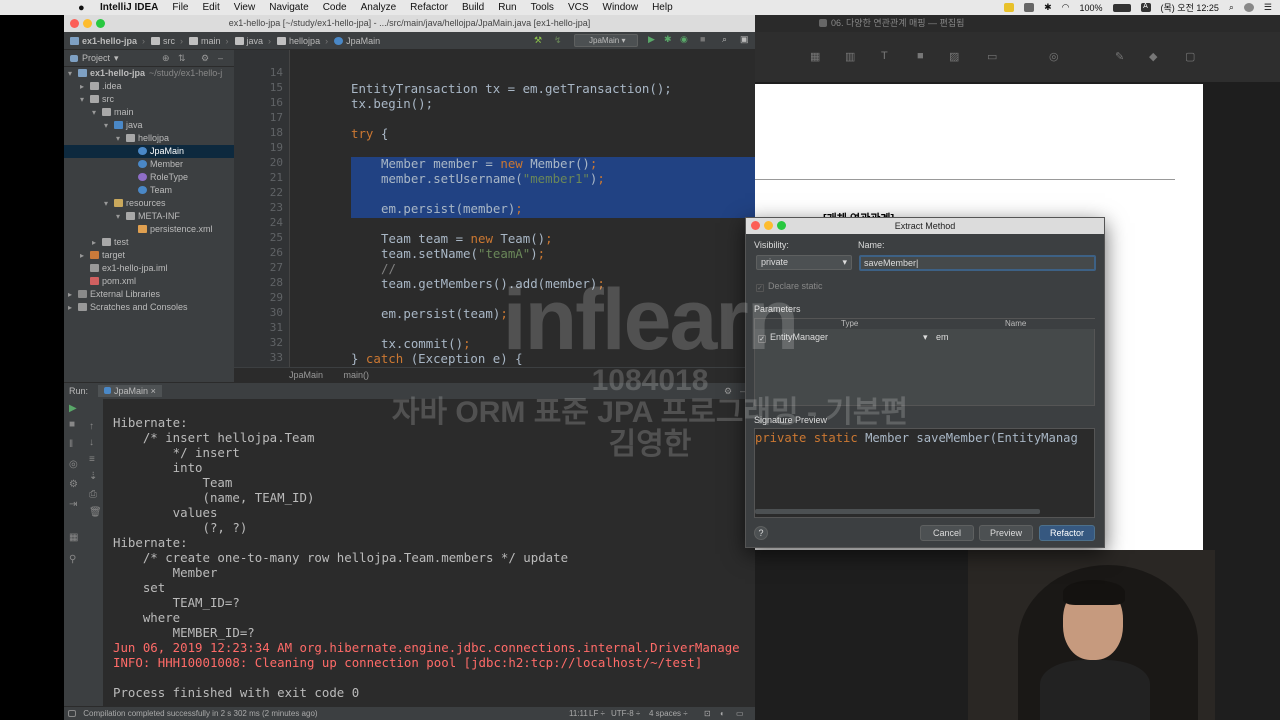  What do you see at coordinates (149, 294) in the screenshot?
I see `tree-item-external-libraries: ▸ External Libraries` at bounding box center [149, 294].